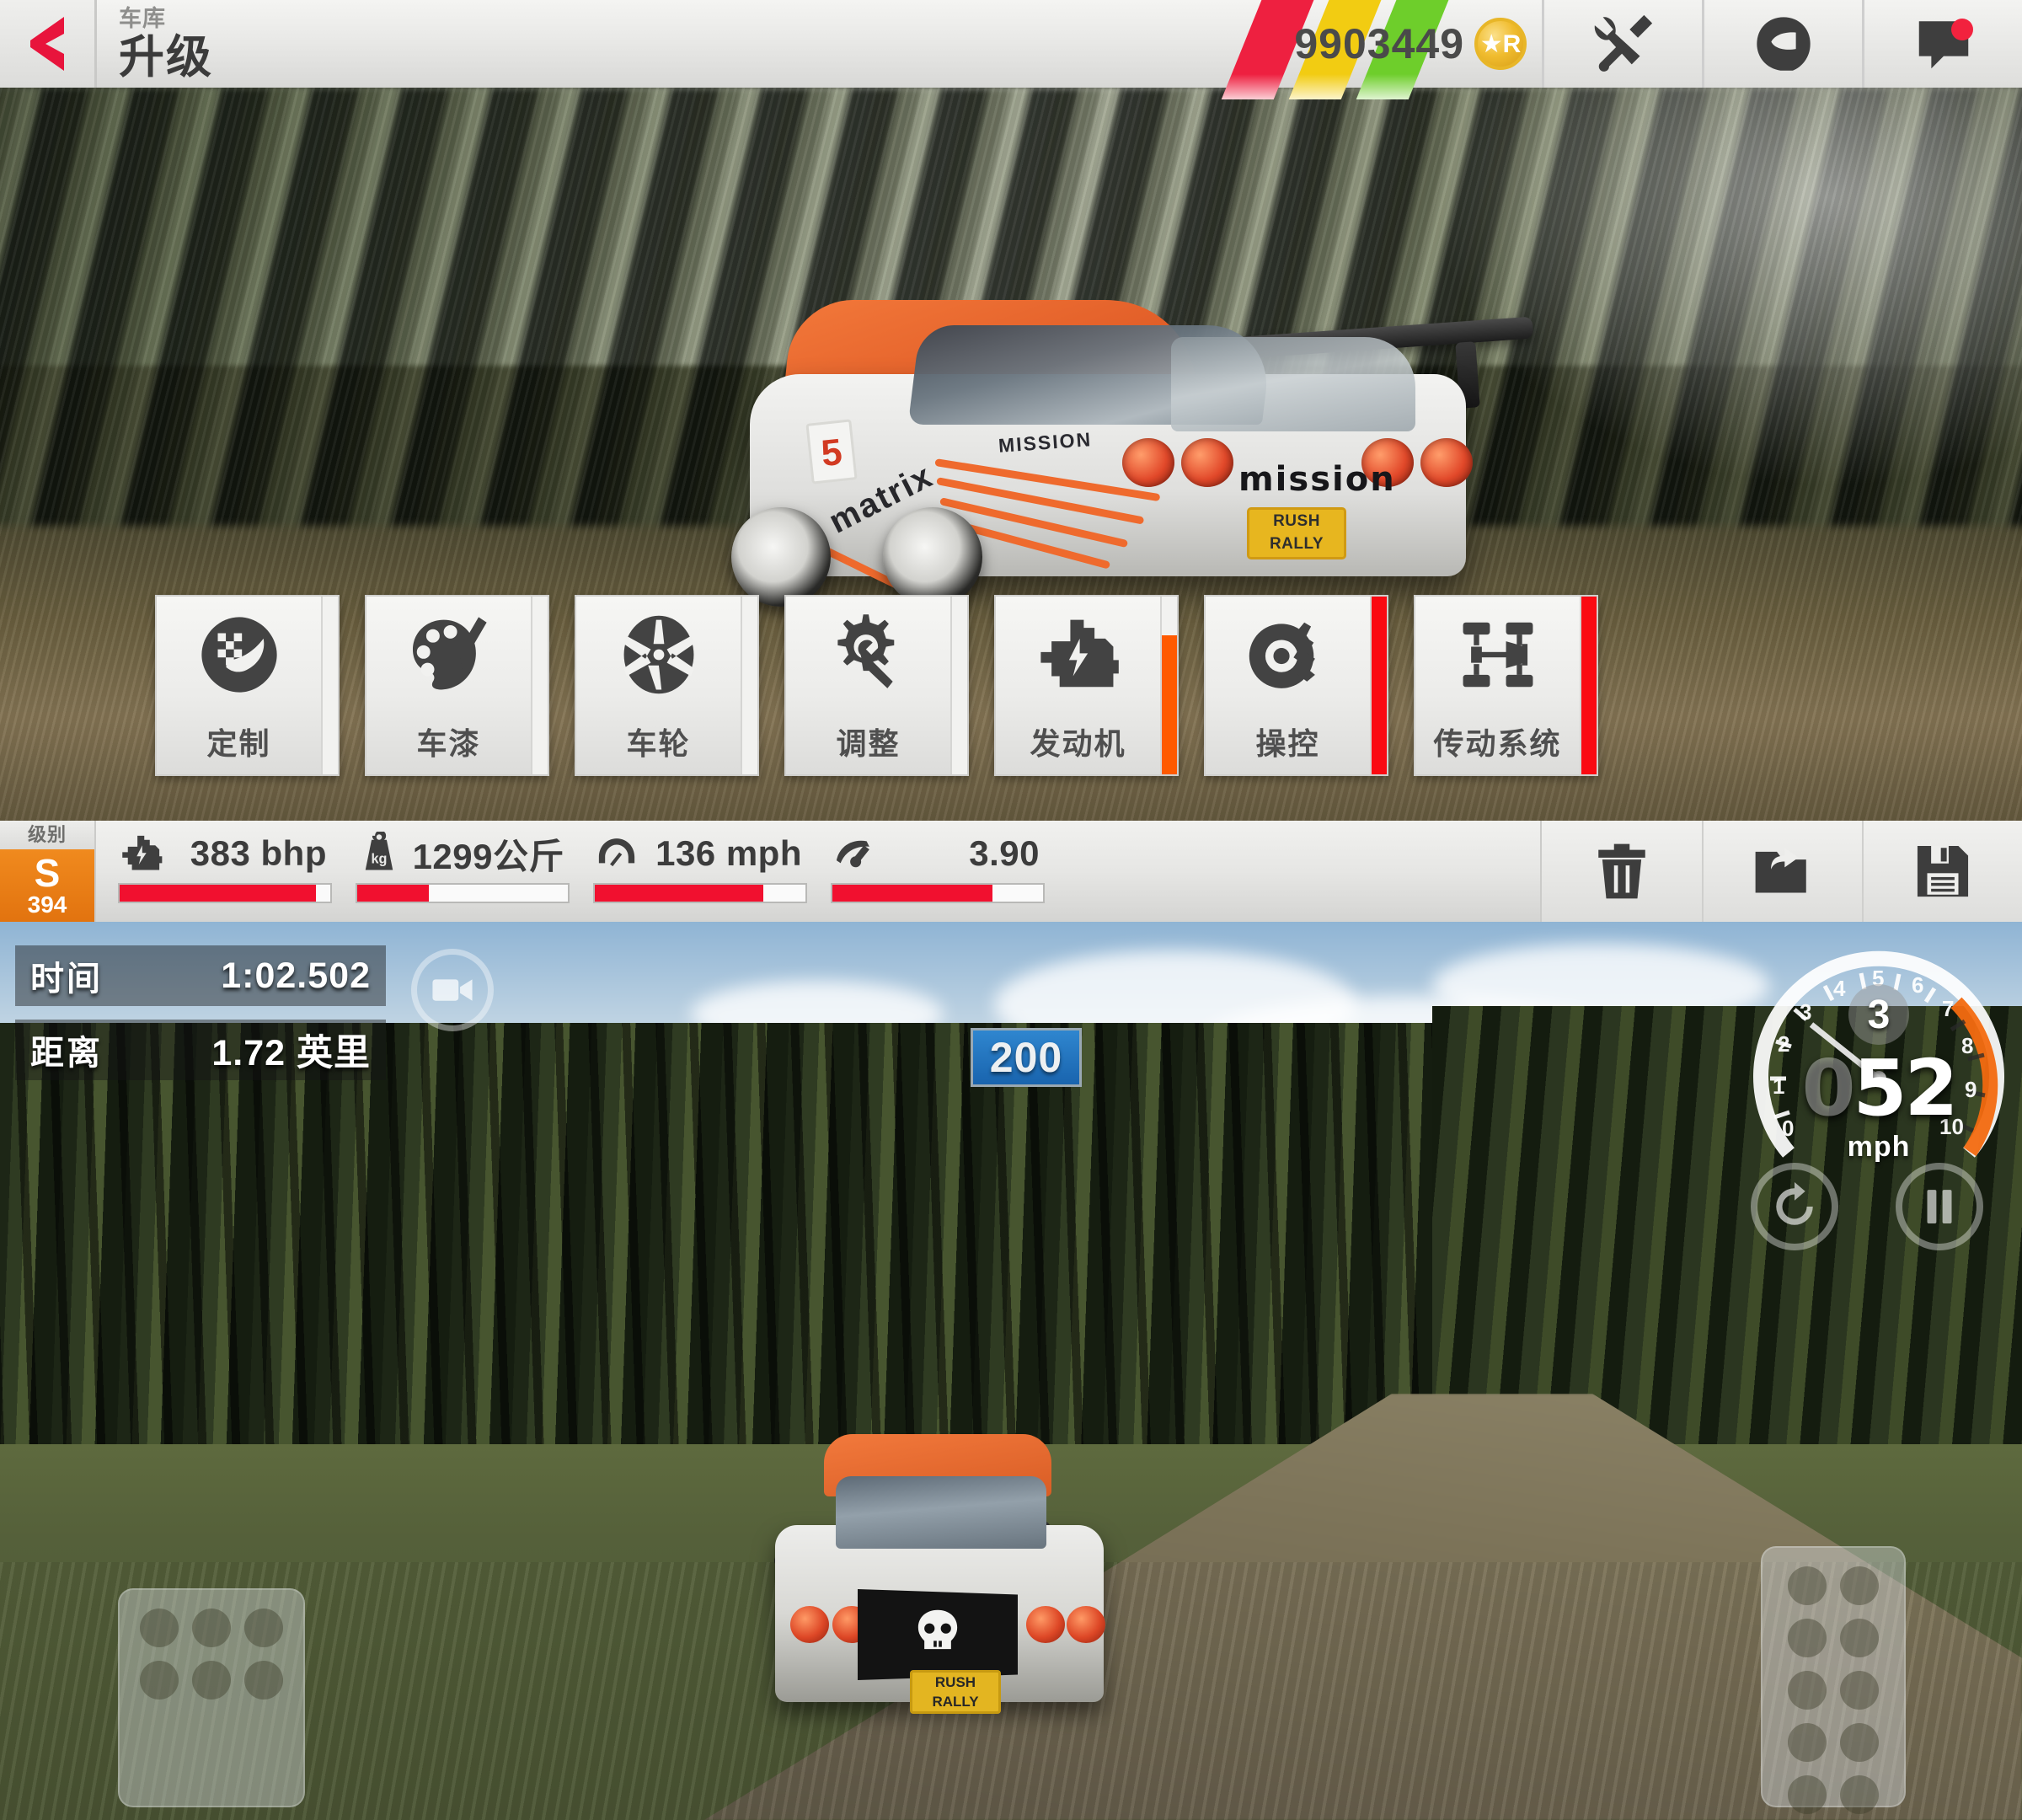 This screenshot has width=2022, height=1820. I want to click on class-badge-caption: 级别, so click(47, 835).